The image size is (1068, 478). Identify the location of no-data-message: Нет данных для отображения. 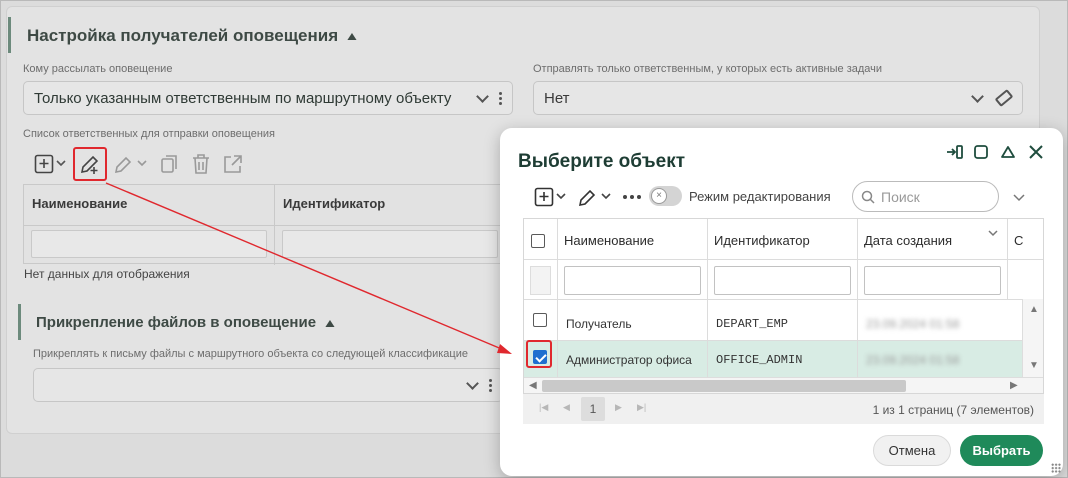
(107, 274).